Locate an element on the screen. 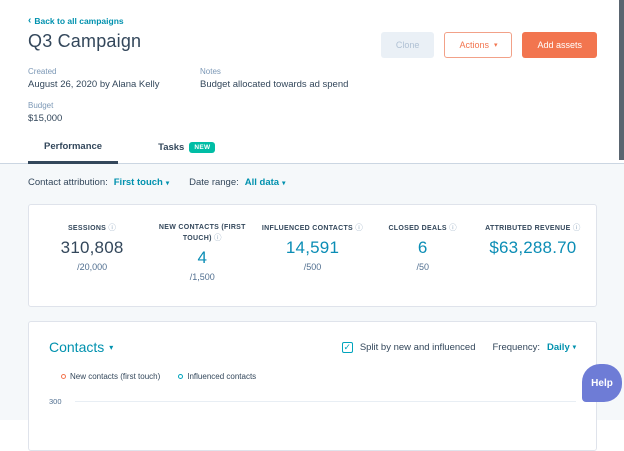 The width and height of the screenshot is (624, 451). created-field: Created August 26, 2020 by Alana Kelly is located at coordinates (114, 78).